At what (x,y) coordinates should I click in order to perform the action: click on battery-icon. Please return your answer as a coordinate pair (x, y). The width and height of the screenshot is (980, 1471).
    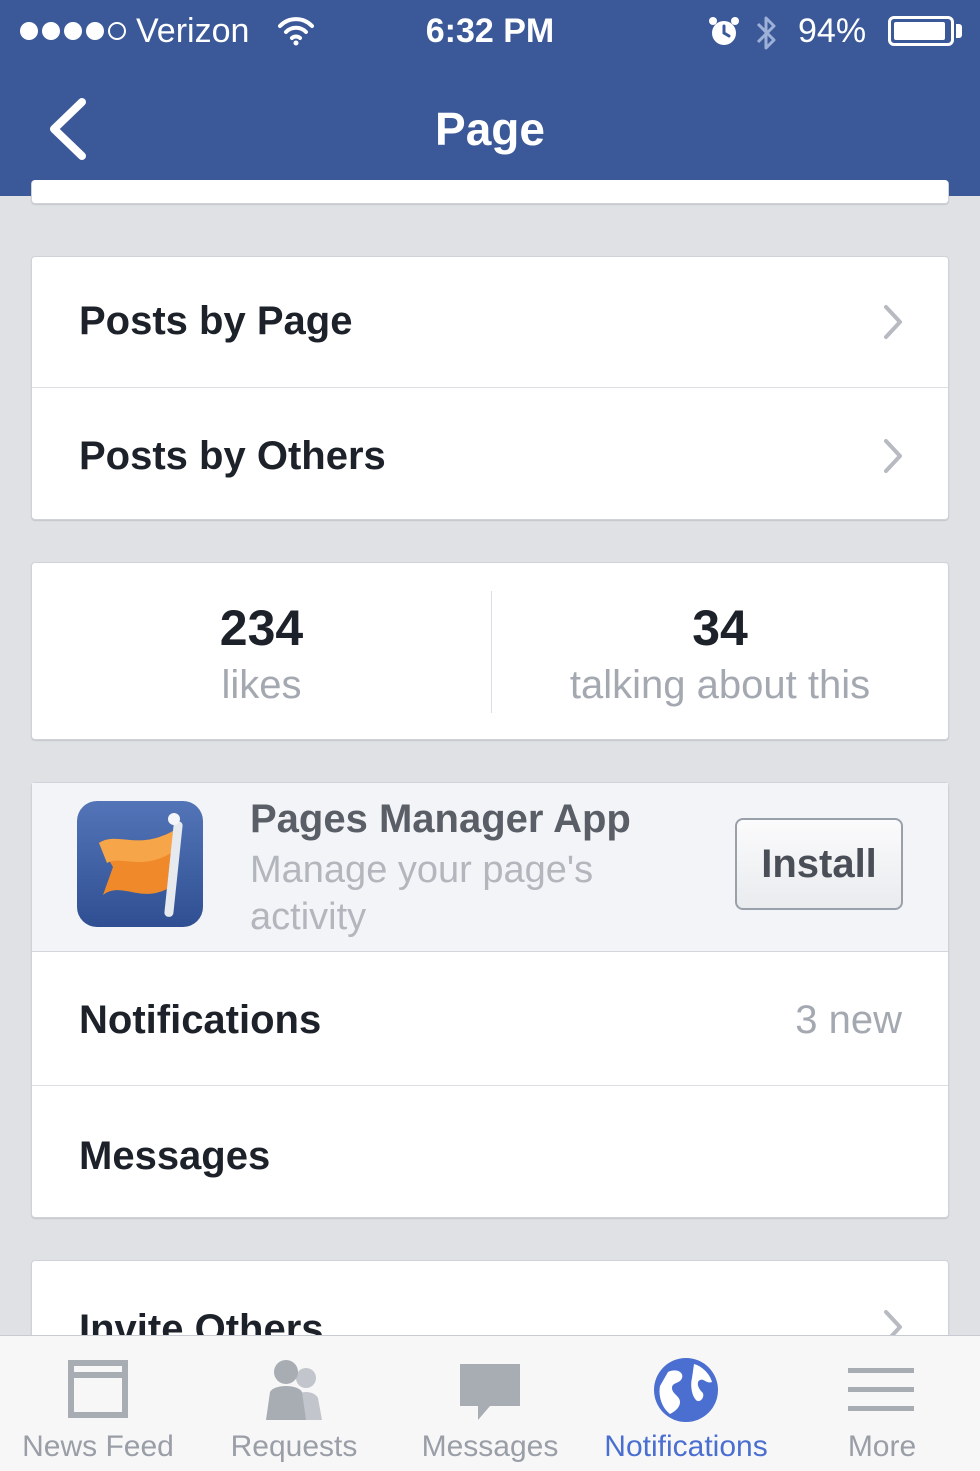
    Looking at the image, I should click on (921, 31).